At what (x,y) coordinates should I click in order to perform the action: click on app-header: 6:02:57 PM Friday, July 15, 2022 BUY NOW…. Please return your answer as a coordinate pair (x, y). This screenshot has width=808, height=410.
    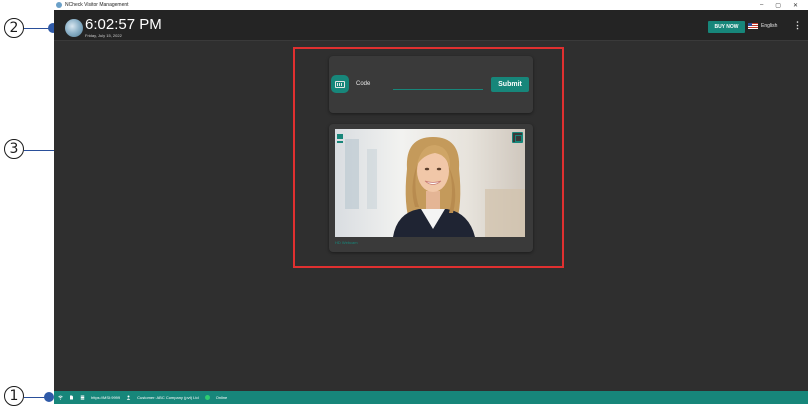
    Looking at the image, I should click on (431, 25).